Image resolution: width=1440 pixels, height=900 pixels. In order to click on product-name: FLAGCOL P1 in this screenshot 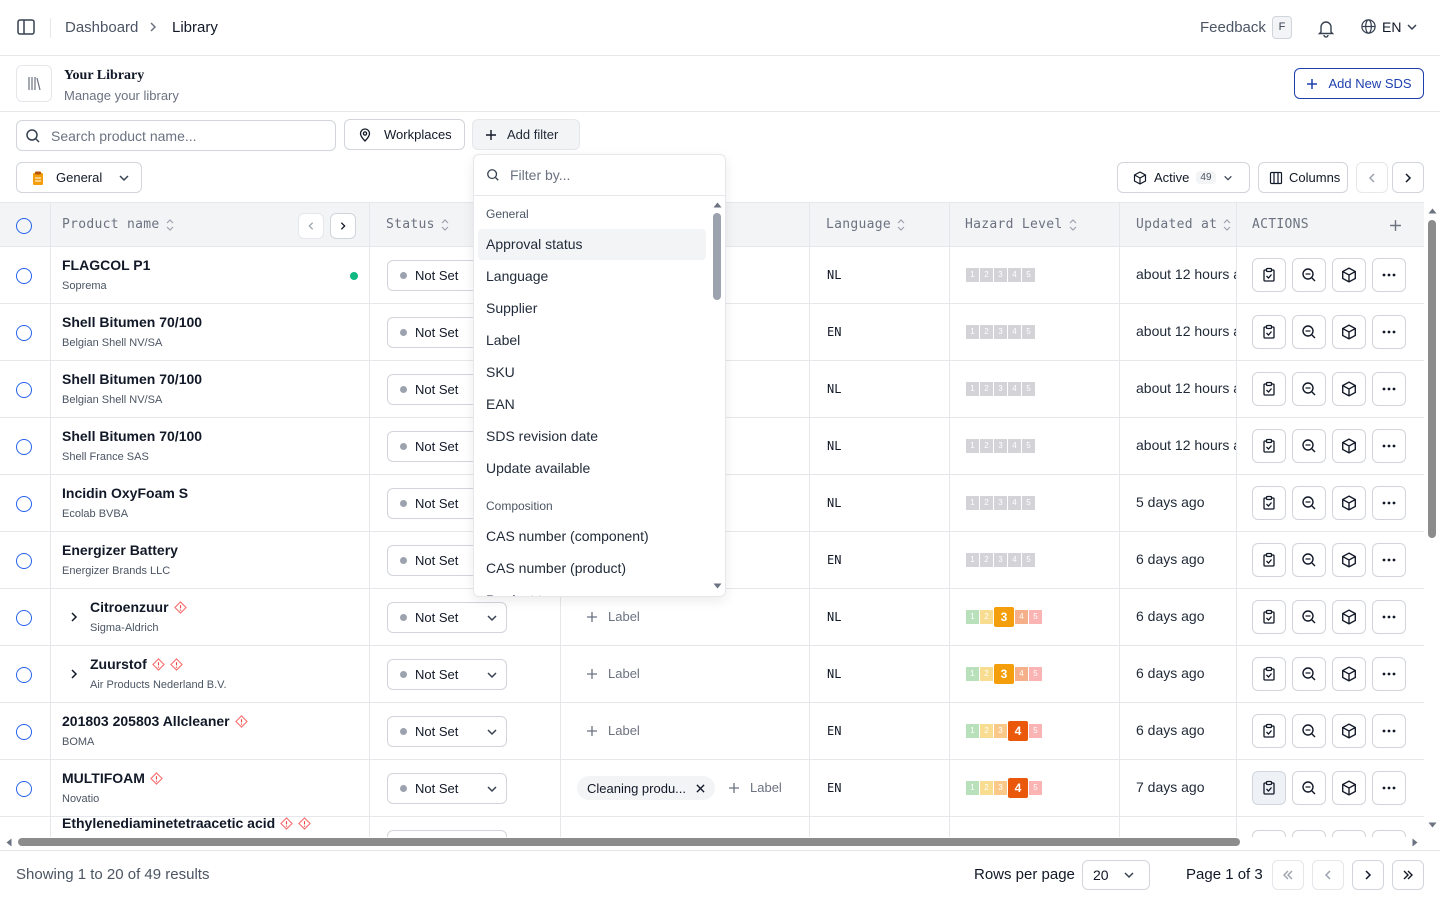, I will do `click(106, 265)`.